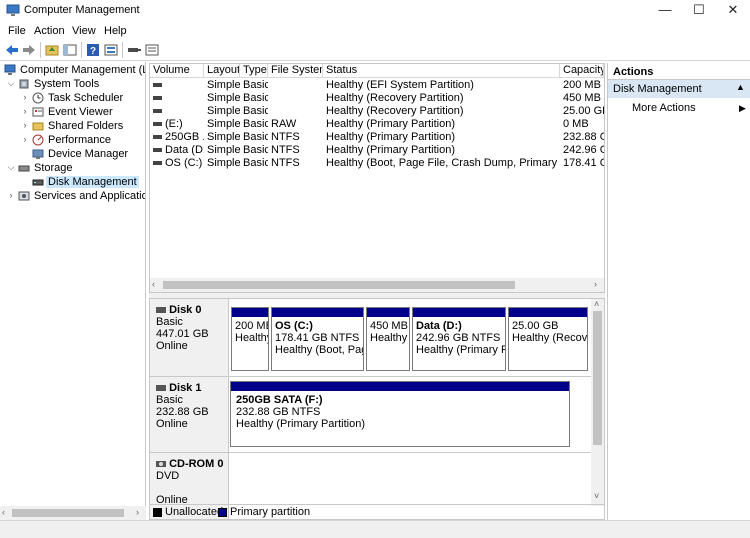 This screenshot has width=750, height=538. What do you see at coordinates (161, 464) in the screenshot?
I see `cd-drive-icon` at bounding box center [161, 464].